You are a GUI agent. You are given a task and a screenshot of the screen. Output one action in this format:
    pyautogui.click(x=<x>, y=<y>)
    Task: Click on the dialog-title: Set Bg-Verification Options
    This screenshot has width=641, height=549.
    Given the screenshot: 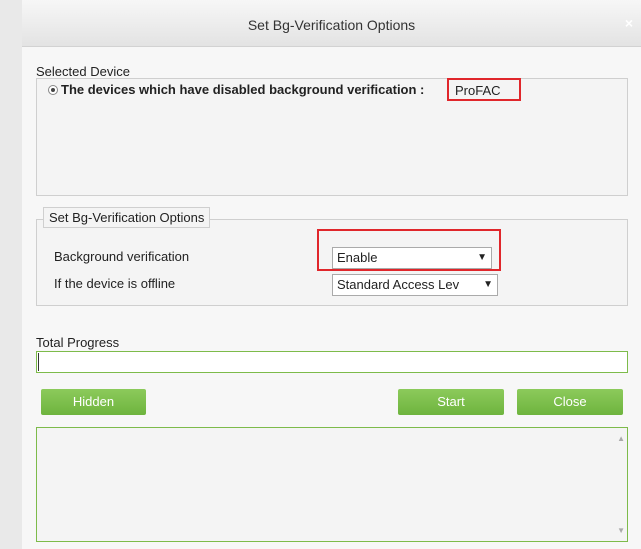 What is the action you would take?
    pyautogui.click(x=331, y=25)
    